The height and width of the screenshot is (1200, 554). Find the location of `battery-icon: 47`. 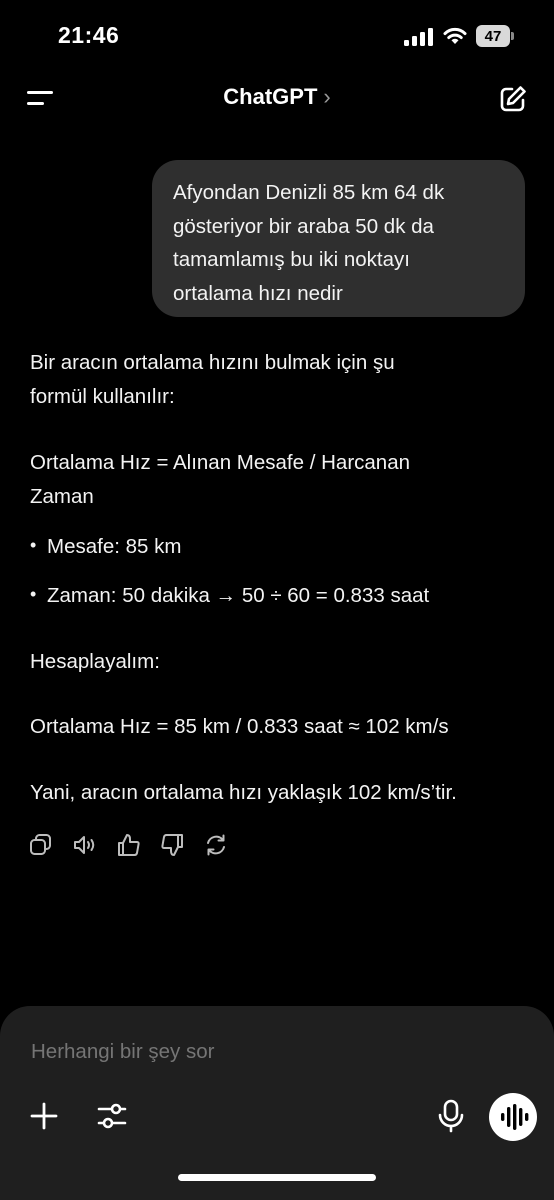

battery-icon: 47 is located at coordinates (496, 36).